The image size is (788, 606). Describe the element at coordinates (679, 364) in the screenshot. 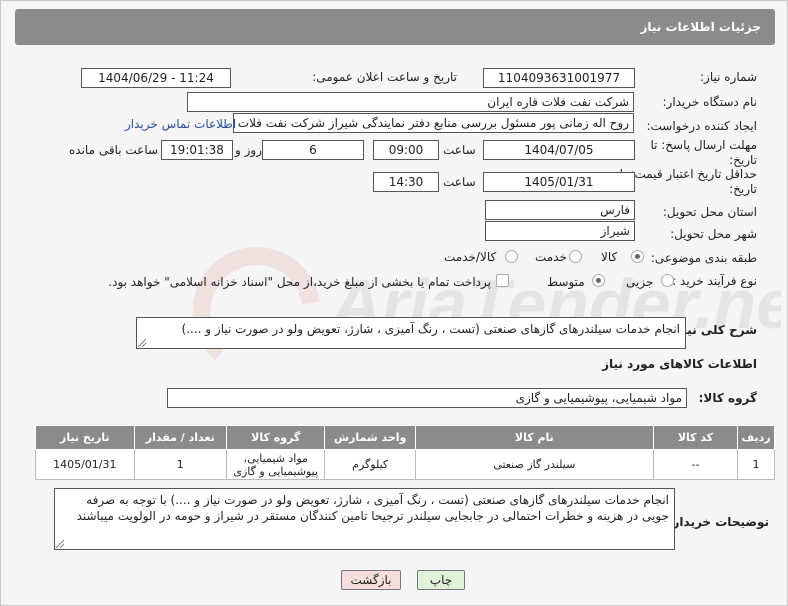

I see `goods-section-title: اطلاعات کالاهای مورد نیاز` at that location.